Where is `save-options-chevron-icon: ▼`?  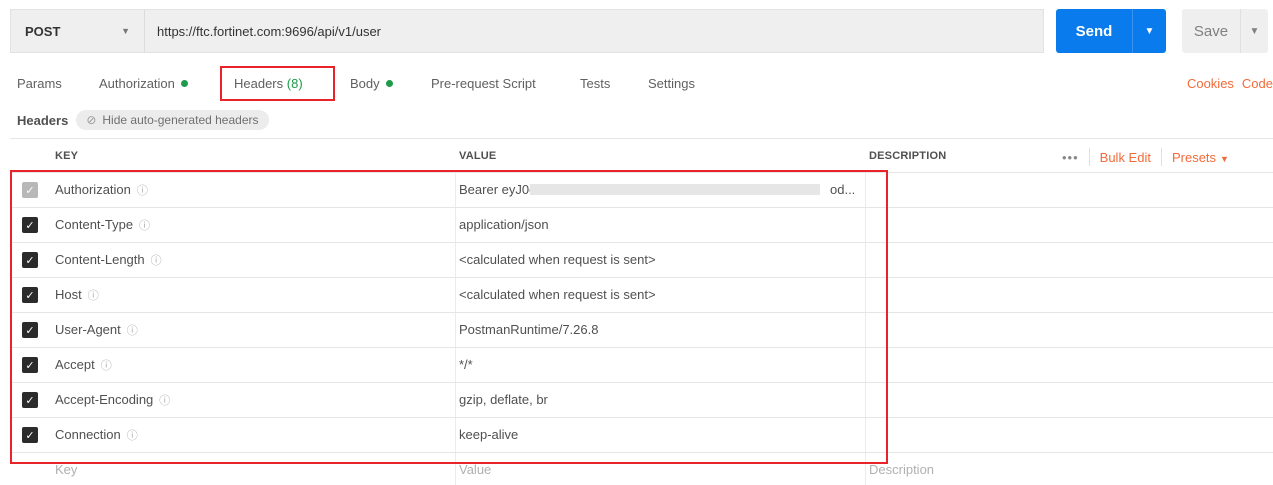 save-options-chevron-icon: ▼ is located at coordinates (1254, 31).